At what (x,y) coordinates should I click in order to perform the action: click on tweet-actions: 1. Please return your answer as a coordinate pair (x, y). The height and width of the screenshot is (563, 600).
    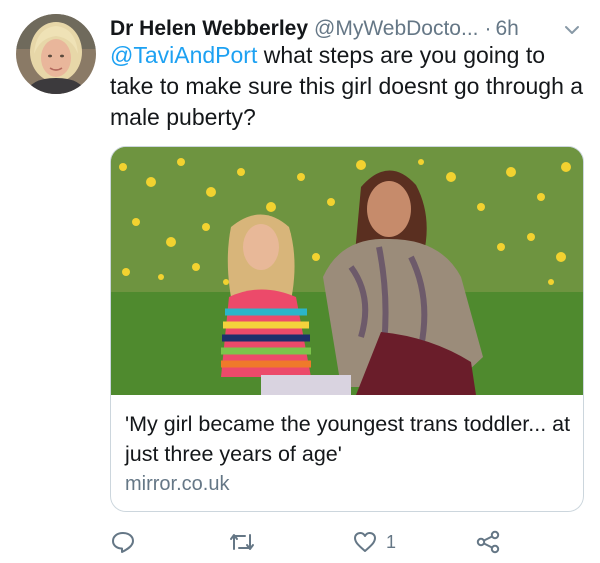
    Looking at the image, I should click on (345, 542).